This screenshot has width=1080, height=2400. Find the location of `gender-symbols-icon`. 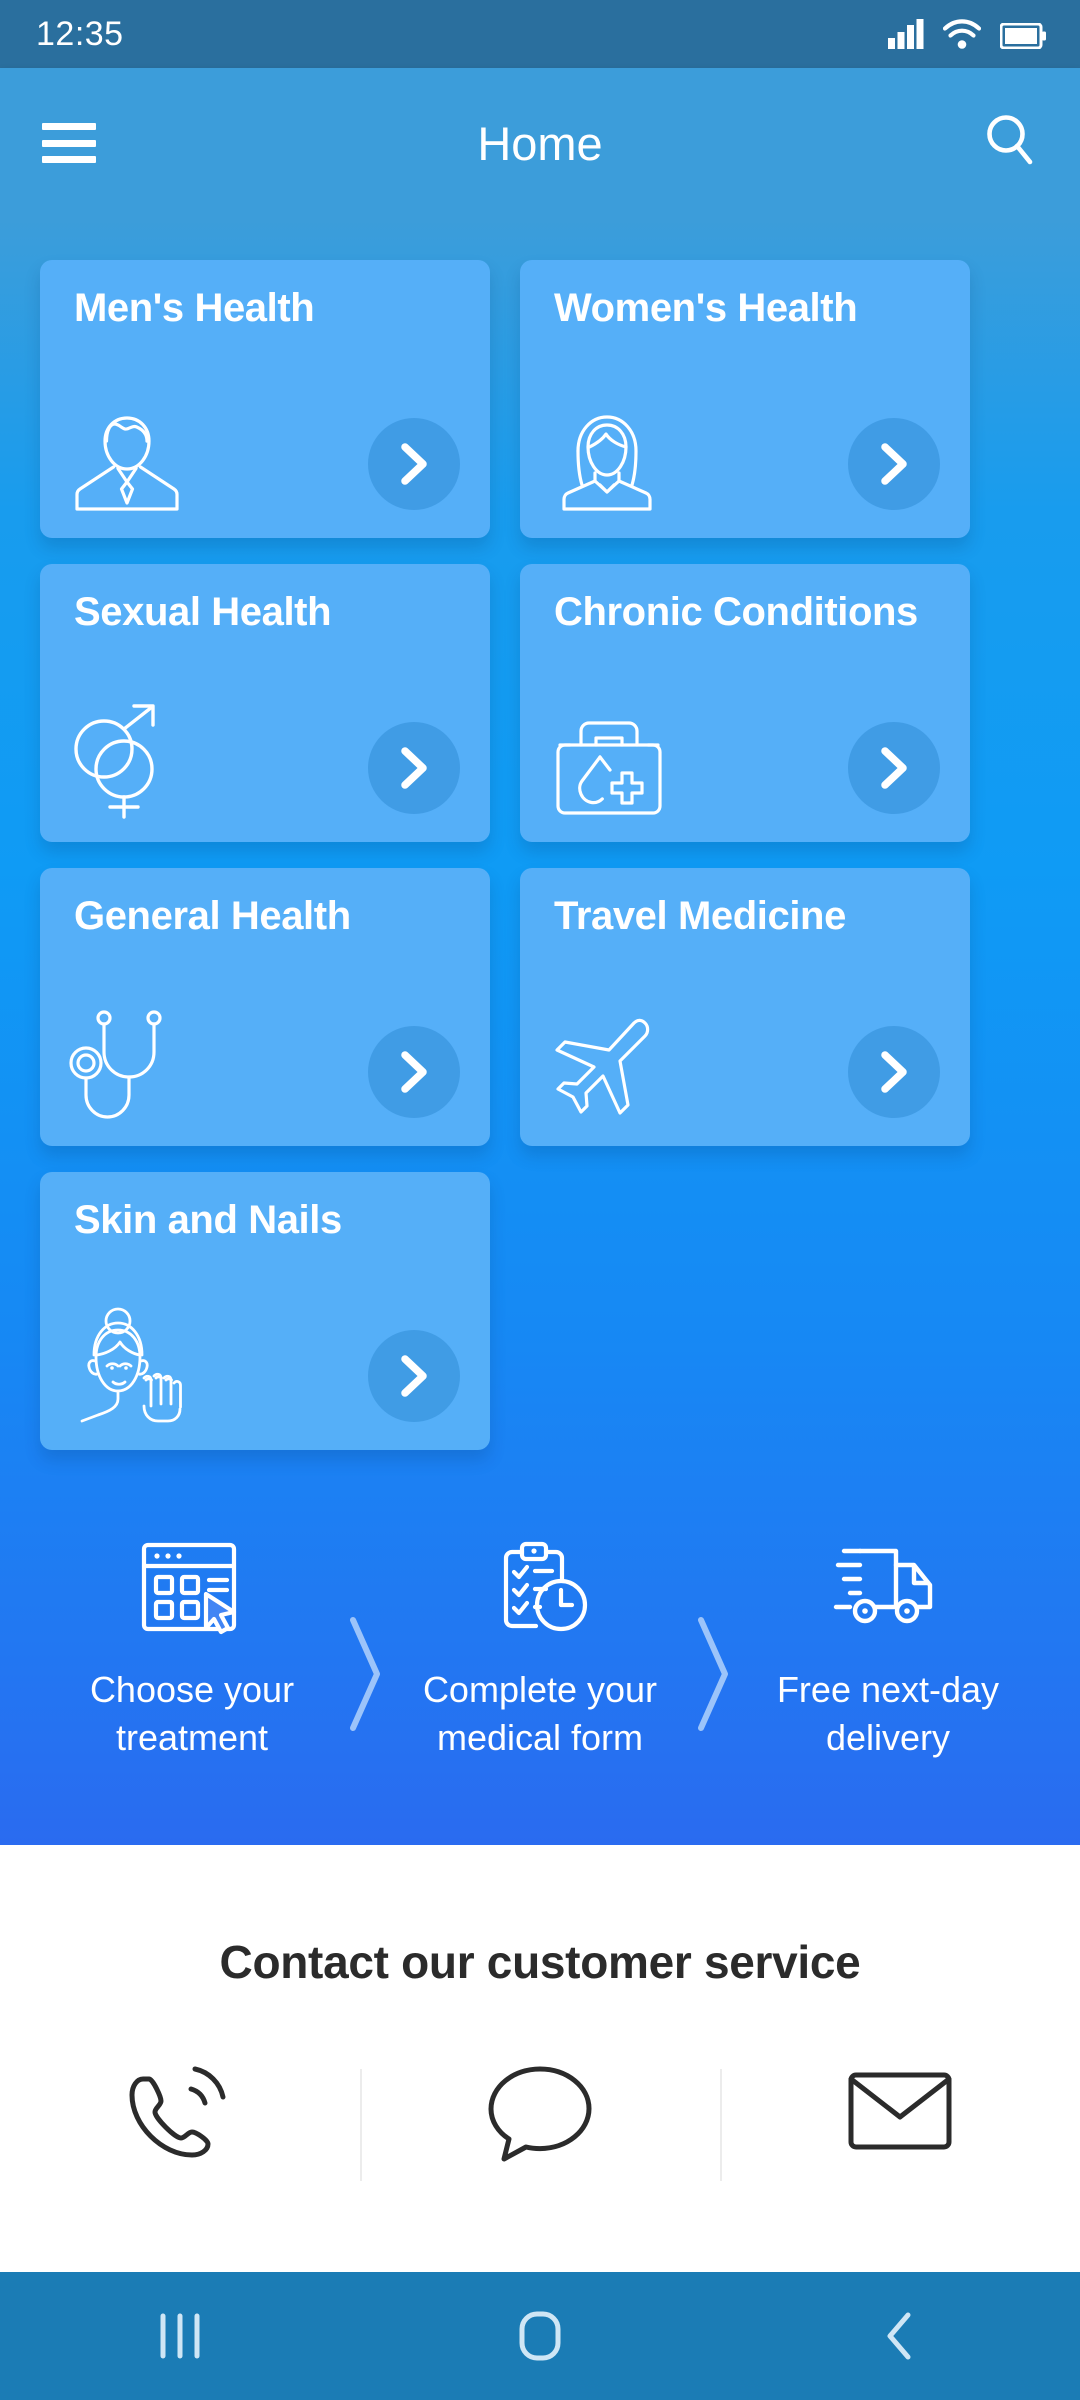

gender-symbols-icon is located at coordinates (124, 763).